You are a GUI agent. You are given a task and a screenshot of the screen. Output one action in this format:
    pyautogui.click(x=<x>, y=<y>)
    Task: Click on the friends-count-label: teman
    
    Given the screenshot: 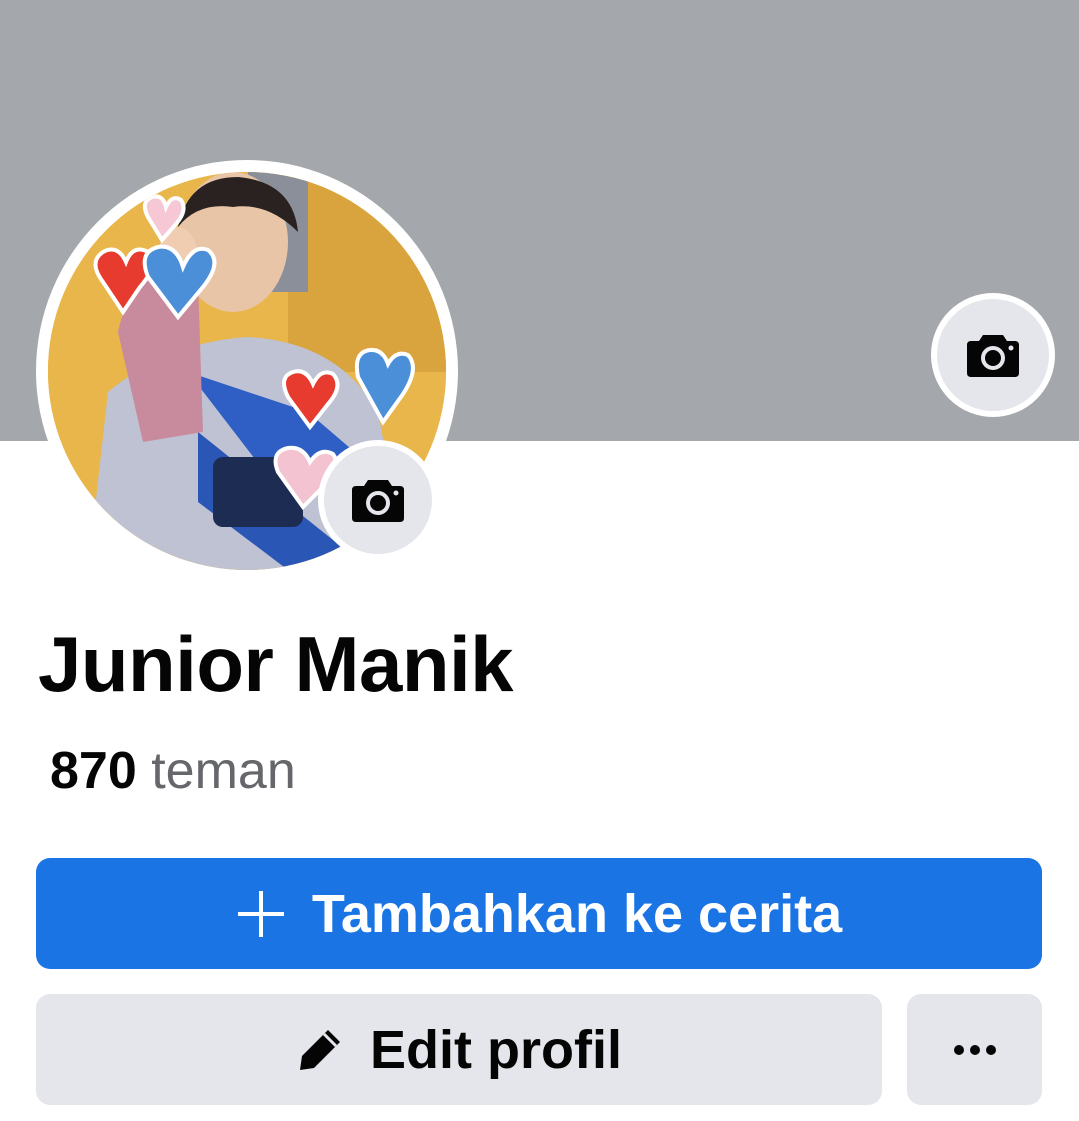 What is the action you would take?
    pyautogui.click(x=223, y=771)
    